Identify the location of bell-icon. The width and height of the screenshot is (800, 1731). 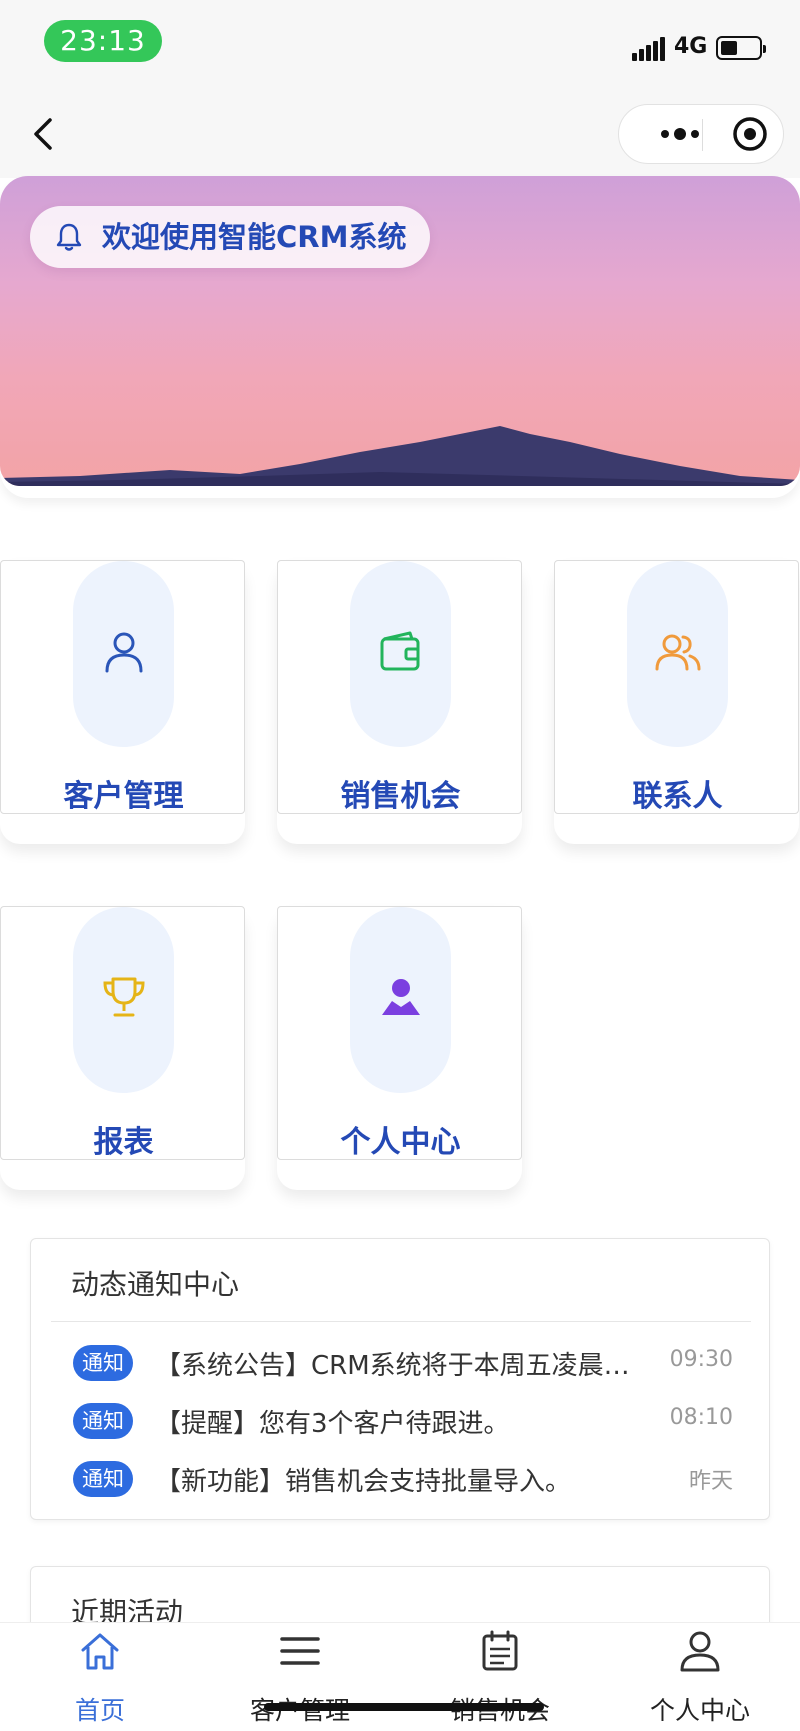
(69, 237).